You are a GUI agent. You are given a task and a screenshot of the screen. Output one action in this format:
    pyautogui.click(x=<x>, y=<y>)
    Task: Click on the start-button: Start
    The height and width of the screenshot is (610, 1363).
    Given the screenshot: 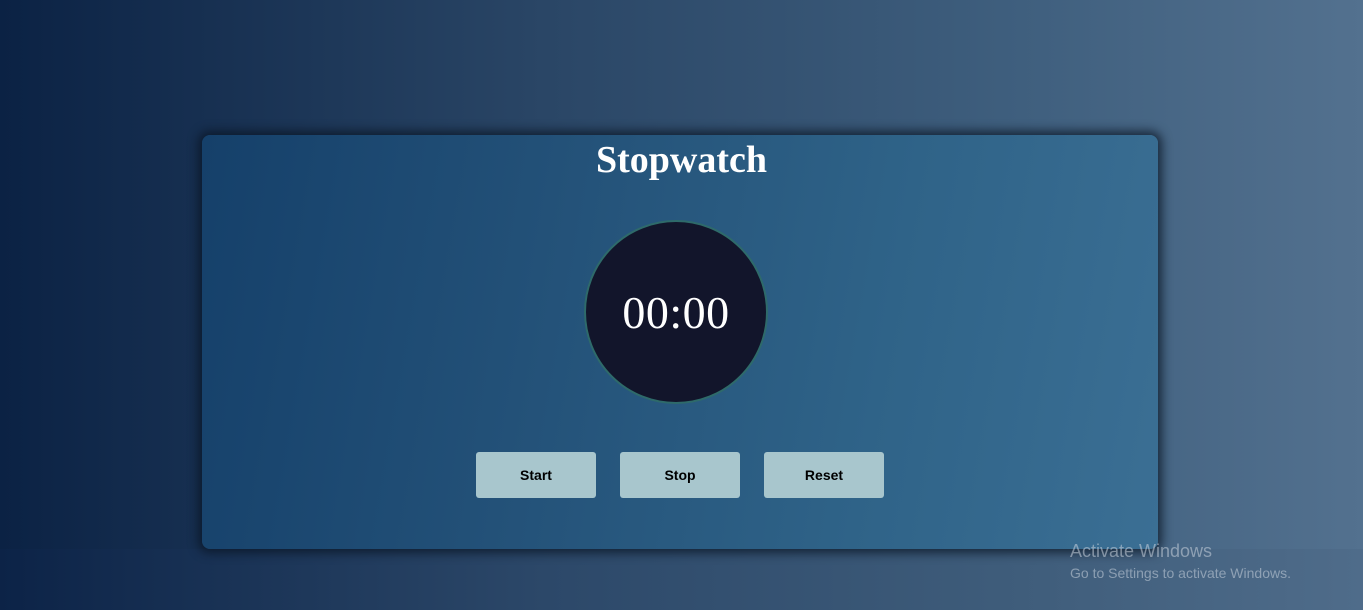 What is the action you would take?
    pyautogui.click(x=536, y=475)
    